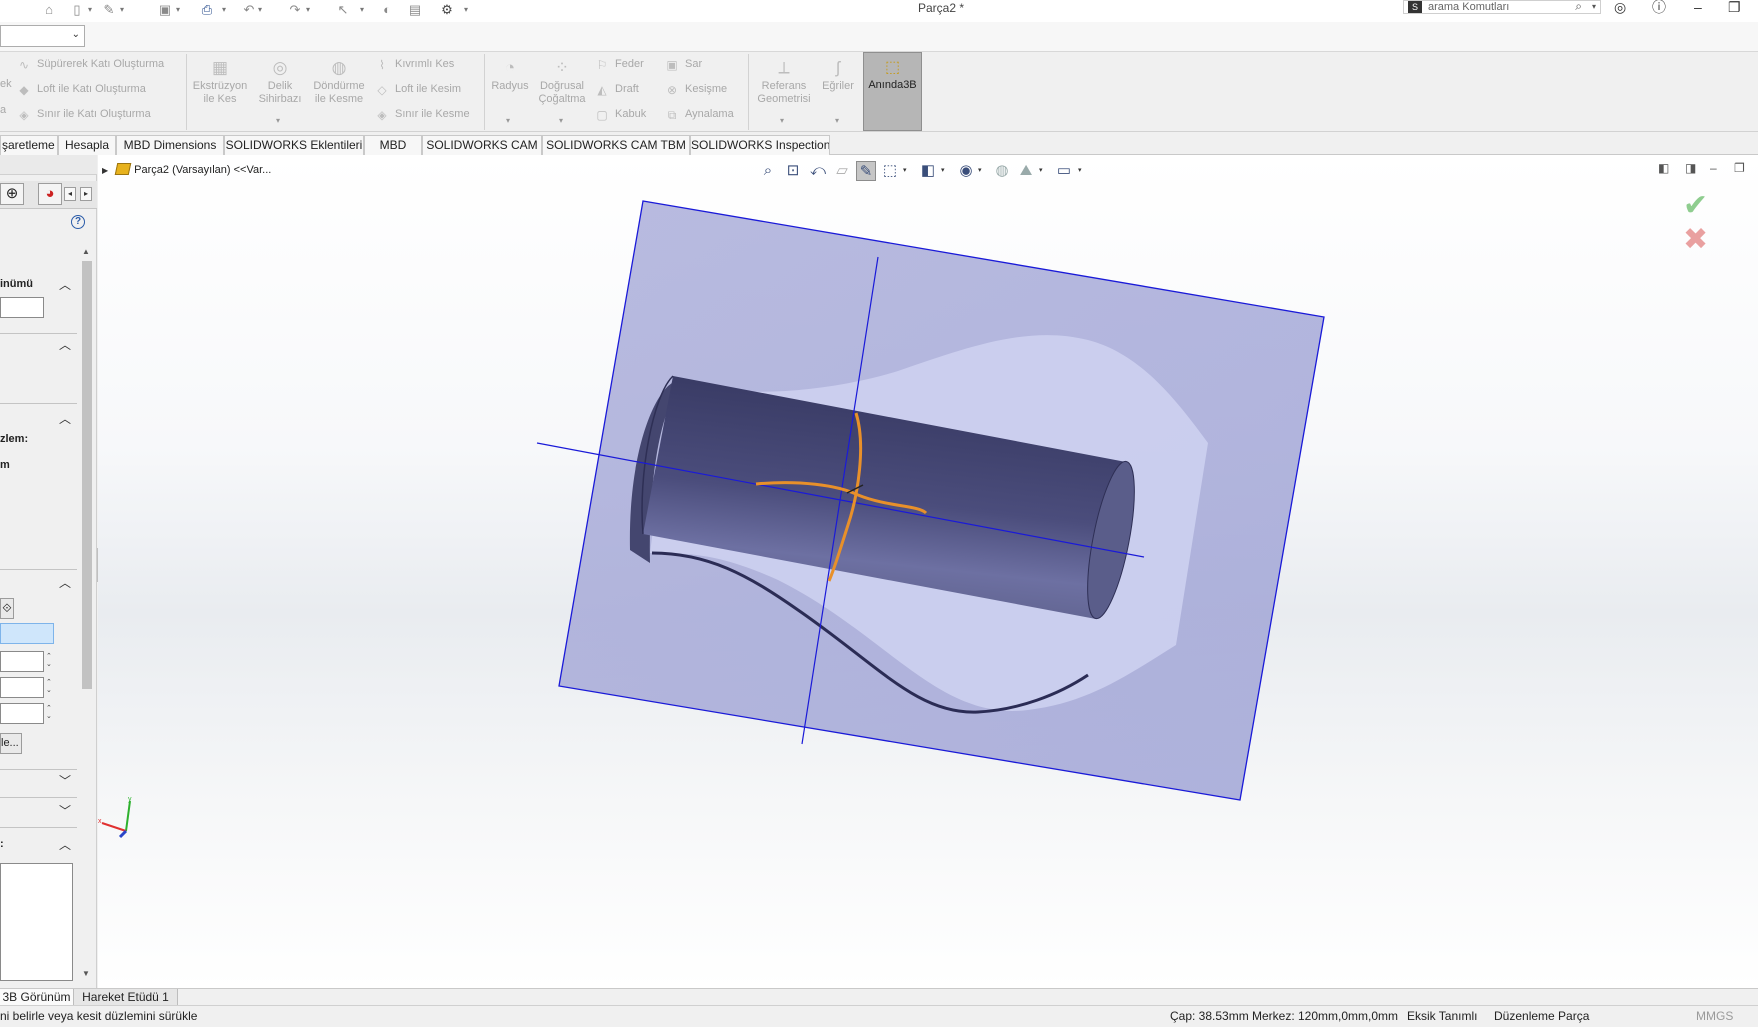 This screenshot has width=1758, height=1027. I want to click on rebuild-icon: ◐, so click(387, 10).